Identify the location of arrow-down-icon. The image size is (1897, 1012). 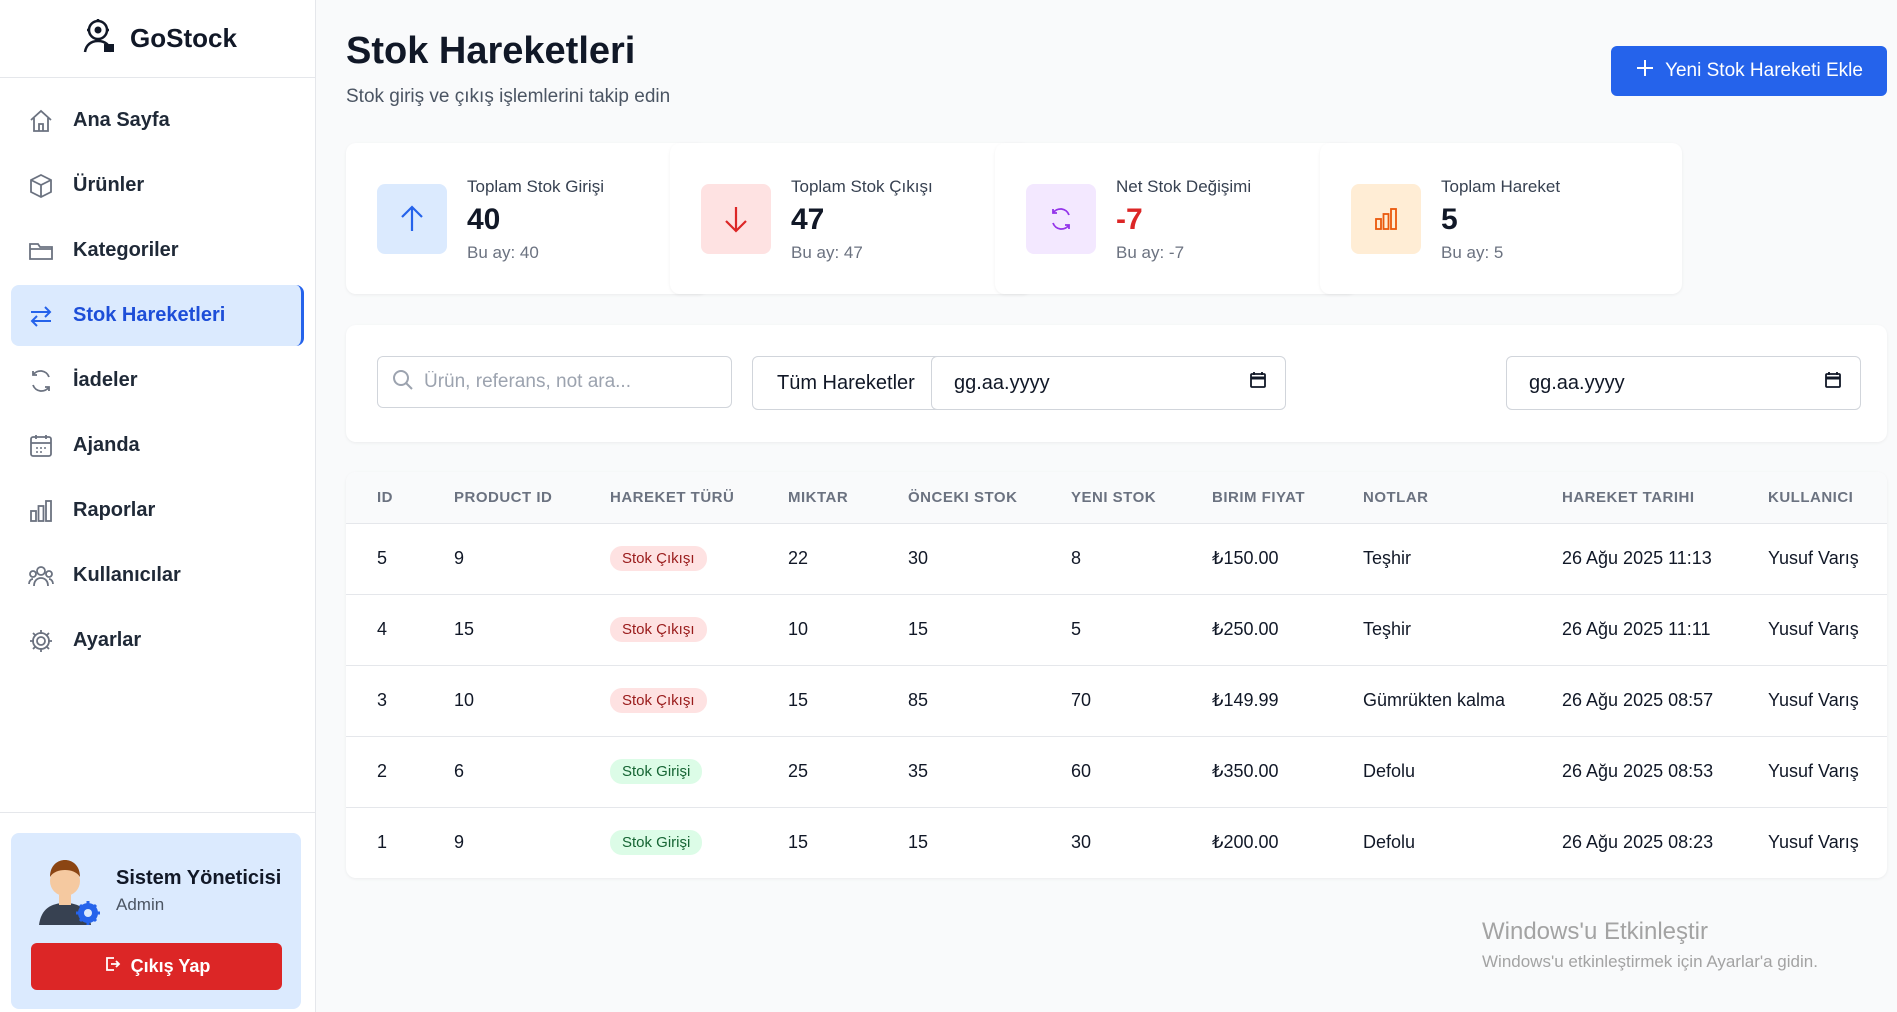
(736, 219).